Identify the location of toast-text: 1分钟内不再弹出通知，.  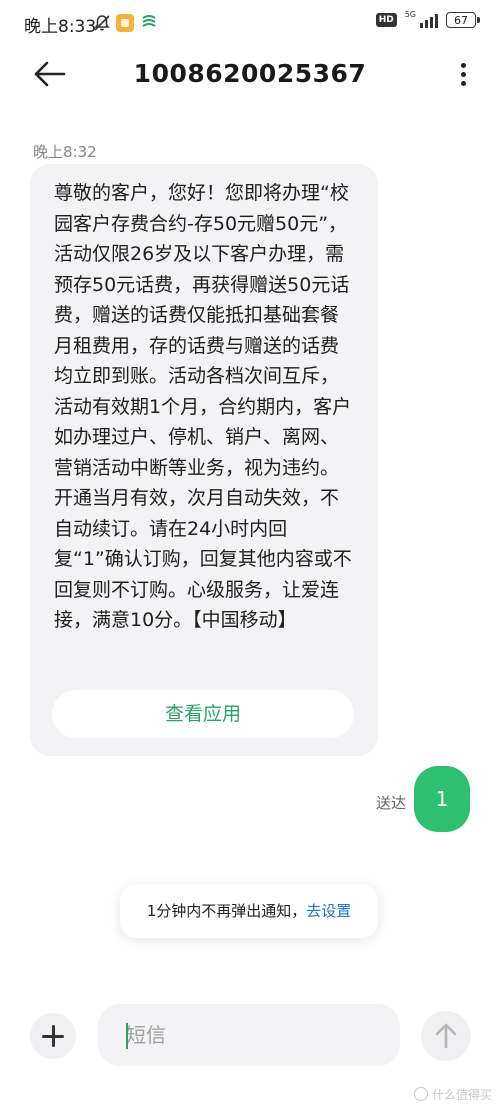
(226, 911).